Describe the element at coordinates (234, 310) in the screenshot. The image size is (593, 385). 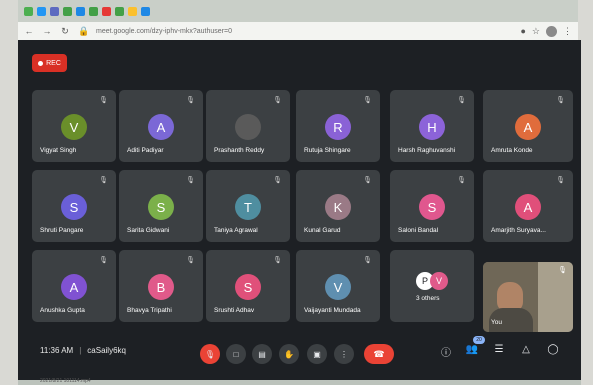
I see `participant-name: Srushti Adhav` at that location.